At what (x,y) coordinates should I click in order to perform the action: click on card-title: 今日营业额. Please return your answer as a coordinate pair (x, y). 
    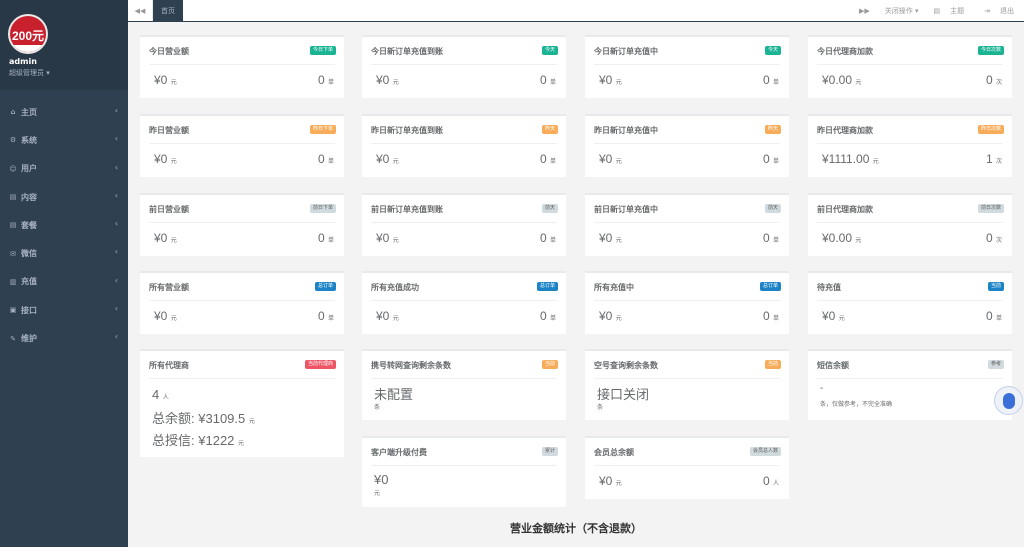
    Looking at the image, I should click on (169, 51).